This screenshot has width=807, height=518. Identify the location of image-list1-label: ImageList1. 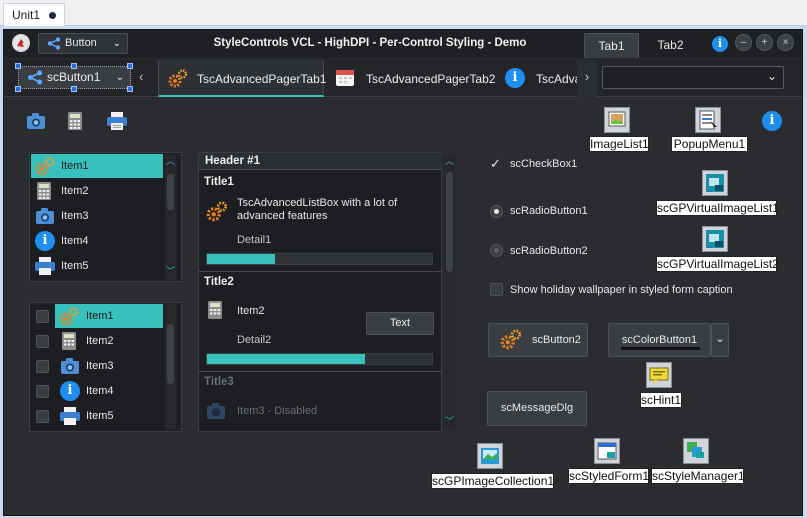
(619, 144).